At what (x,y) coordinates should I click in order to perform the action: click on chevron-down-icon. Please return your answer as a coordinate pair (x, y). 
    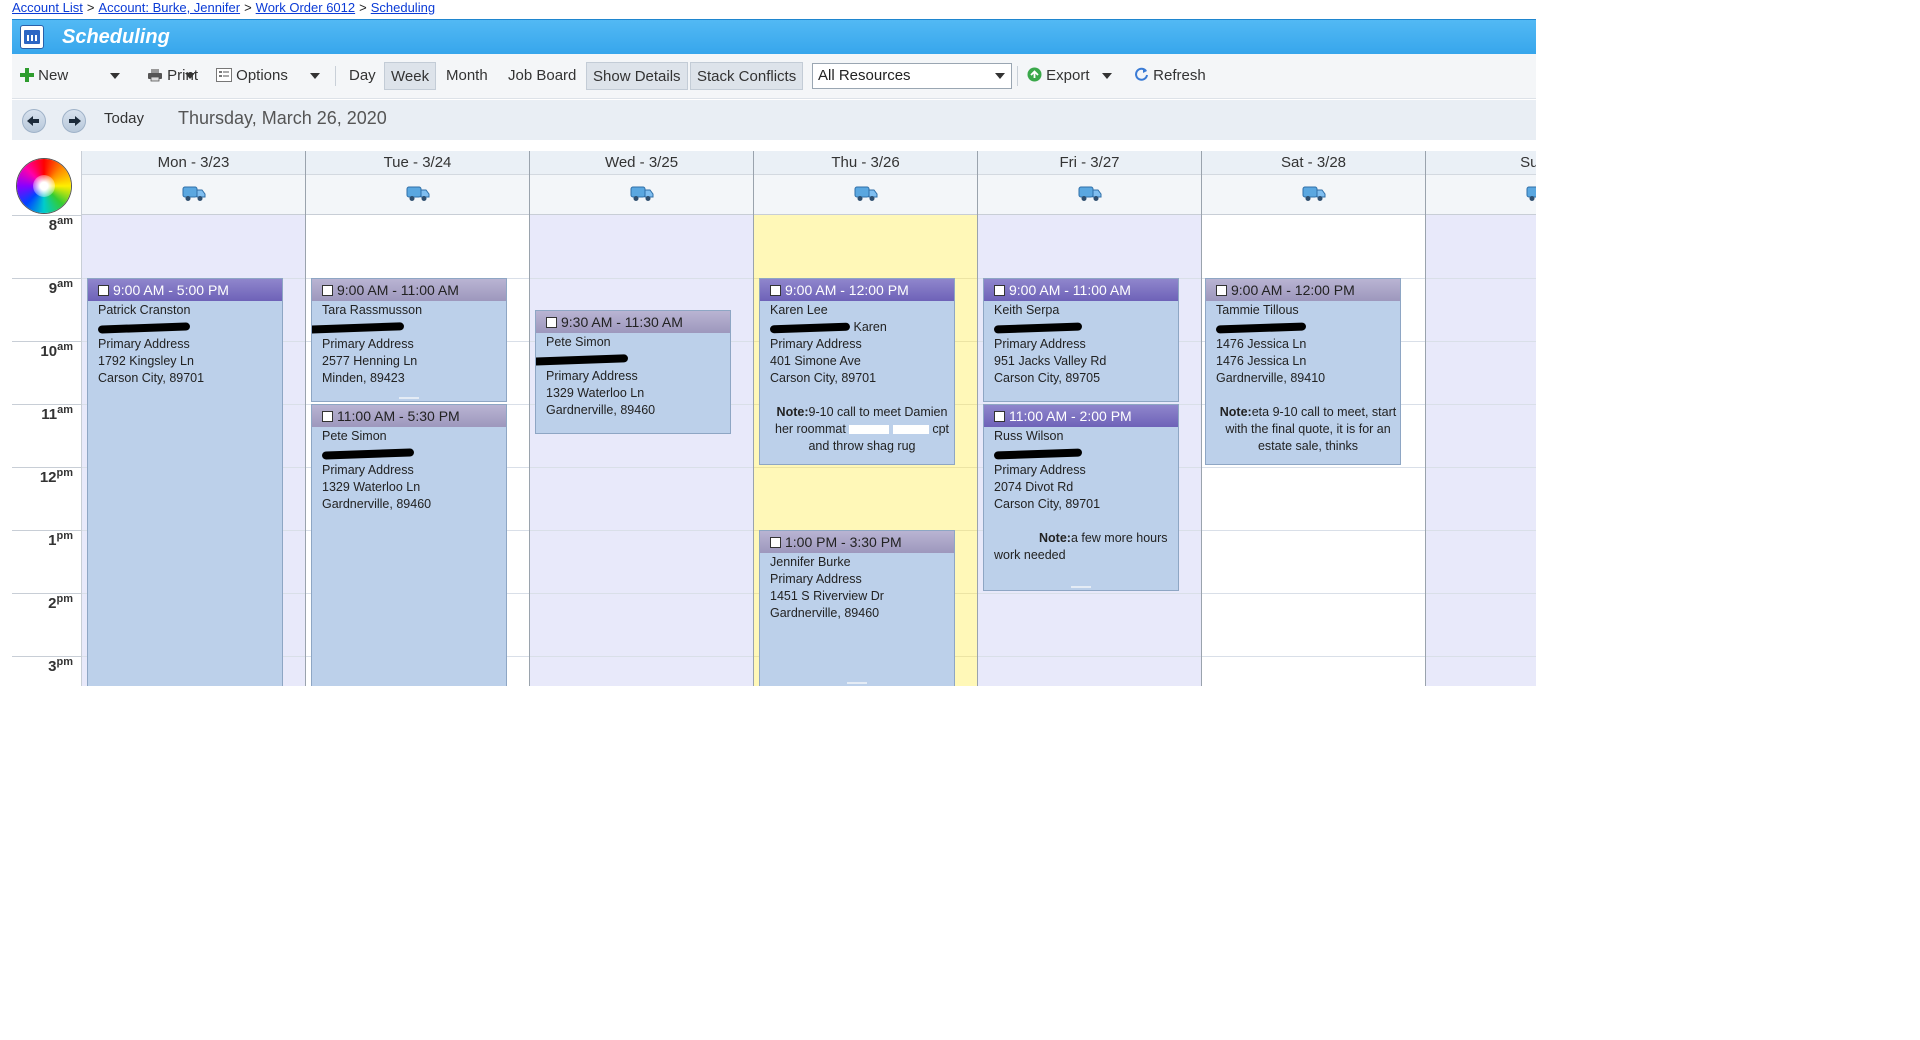
    Looking at the image, I should click on (115, 76).